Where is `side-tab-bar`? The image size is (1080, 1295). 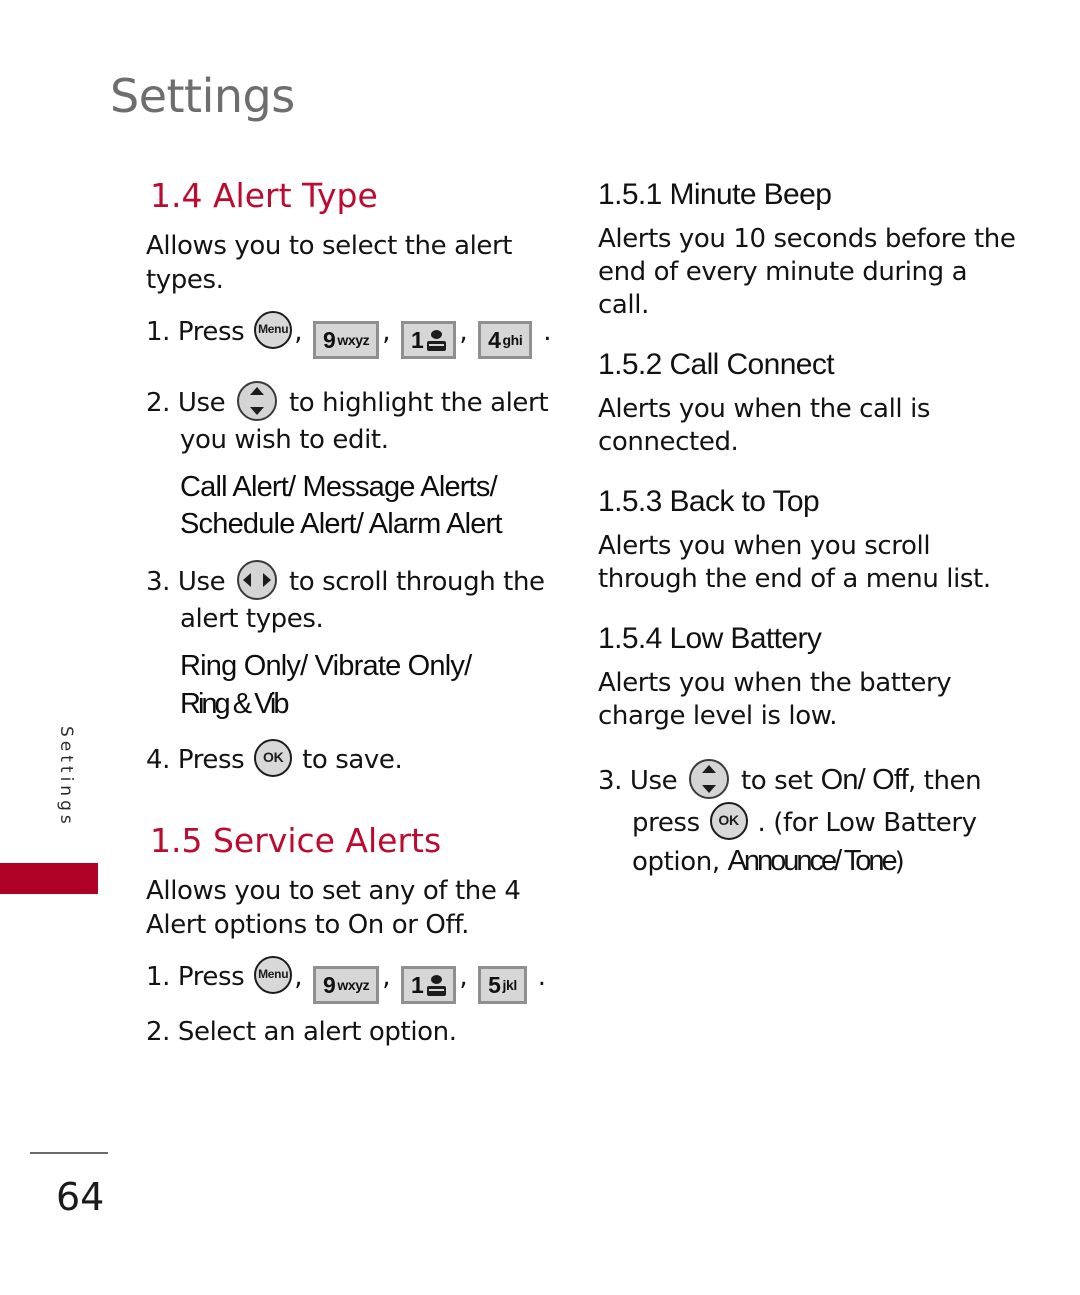
side-tab-bar is located at coordinates (49, 878).